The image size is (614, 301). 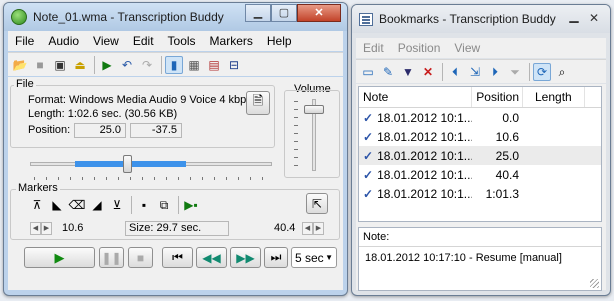 I want to click on bookmark-row-selected: ✓ 18.01.2012 10:1... 25.0, so click(x=480, y=155).